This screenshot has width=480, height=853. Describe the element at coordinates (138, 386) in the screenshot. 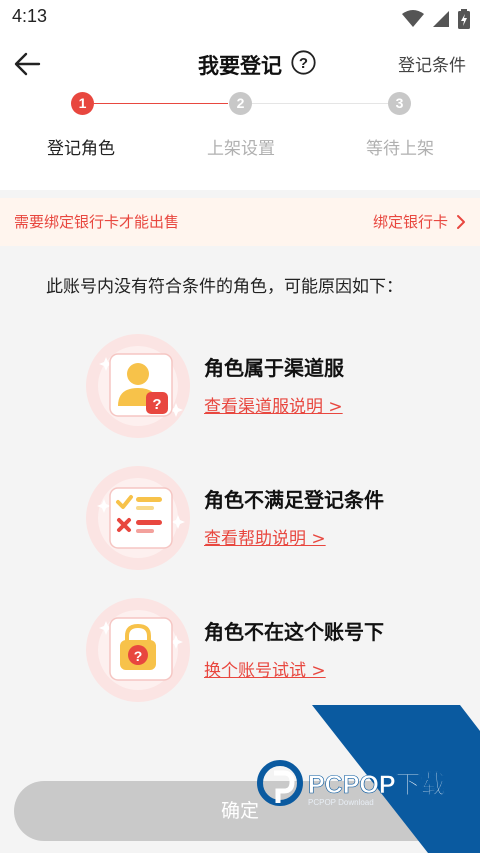

I see `user-question-icon: ?` at that location.